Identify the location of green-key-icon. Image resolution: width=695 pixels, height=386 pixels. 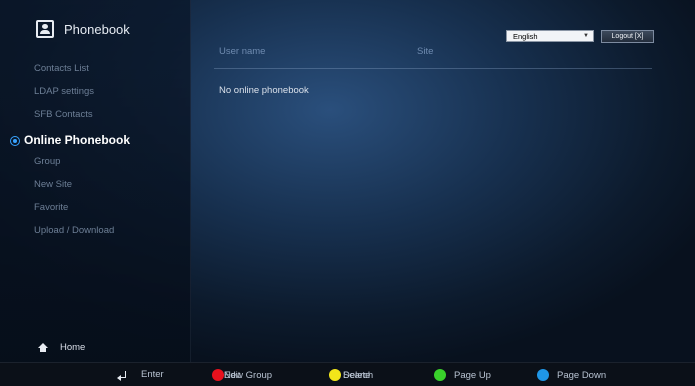
(440, 375).